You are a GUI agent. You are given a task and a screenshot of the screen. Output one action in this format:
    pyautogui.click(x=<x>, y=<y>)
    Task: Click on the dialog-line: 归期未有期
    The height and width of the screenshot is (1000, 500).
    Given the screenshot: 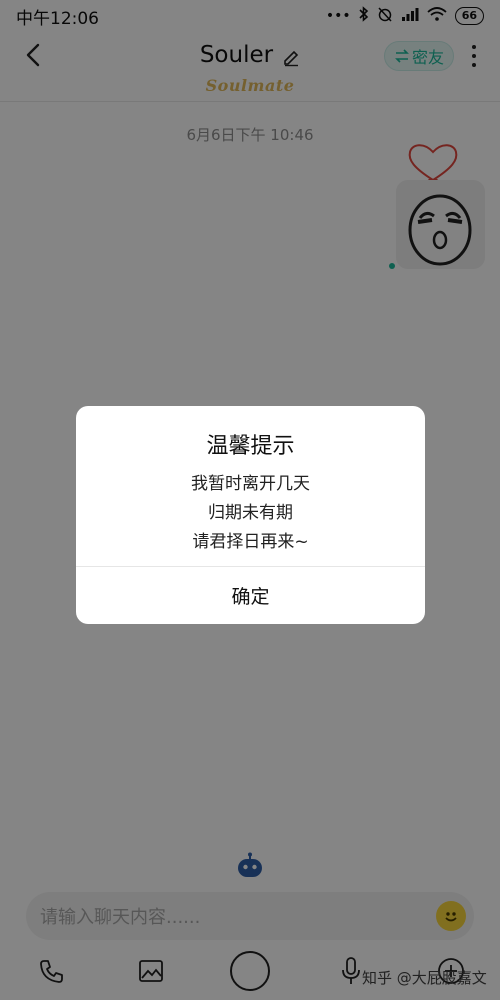 What is the action you would take?
    pyautogui.click(x=250, y=513)
    